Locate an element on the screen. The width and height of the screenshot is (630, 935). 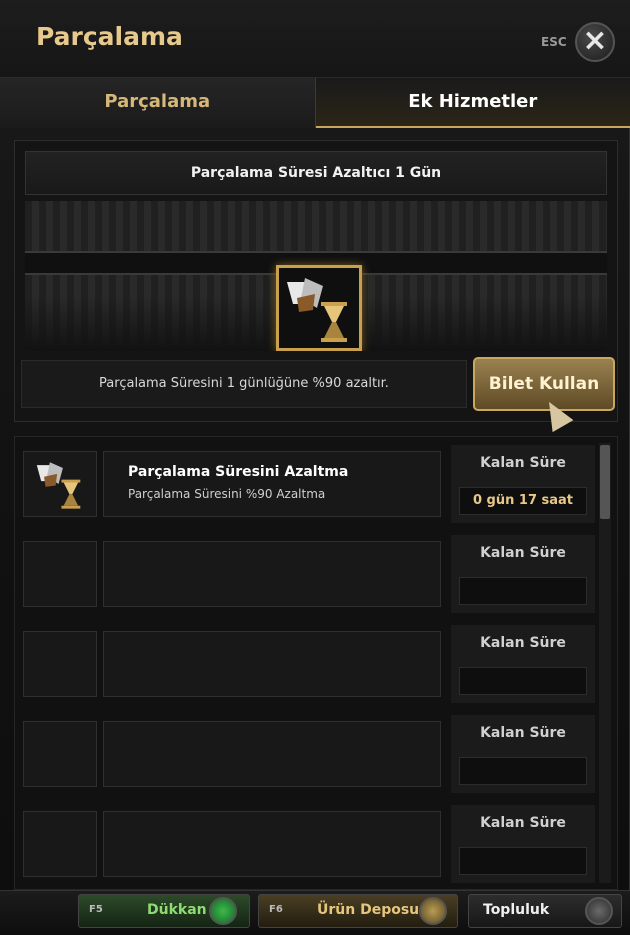
community-label: Topluluk is located at coordinates (516, 910).